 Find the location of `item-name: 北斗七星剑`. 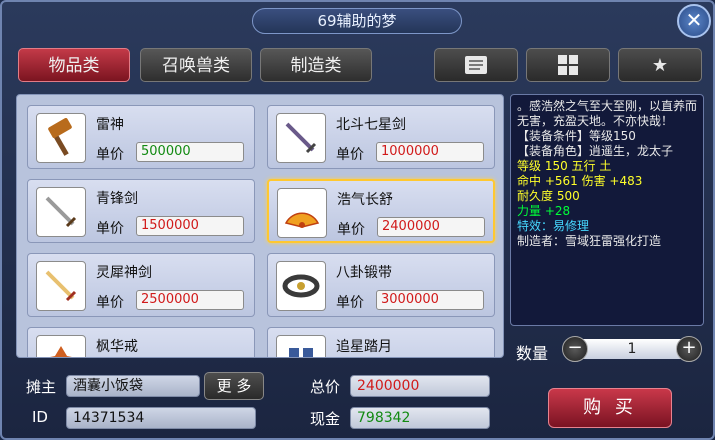

item-name: 北斗七星剑 is located at coordinates (371, 125).